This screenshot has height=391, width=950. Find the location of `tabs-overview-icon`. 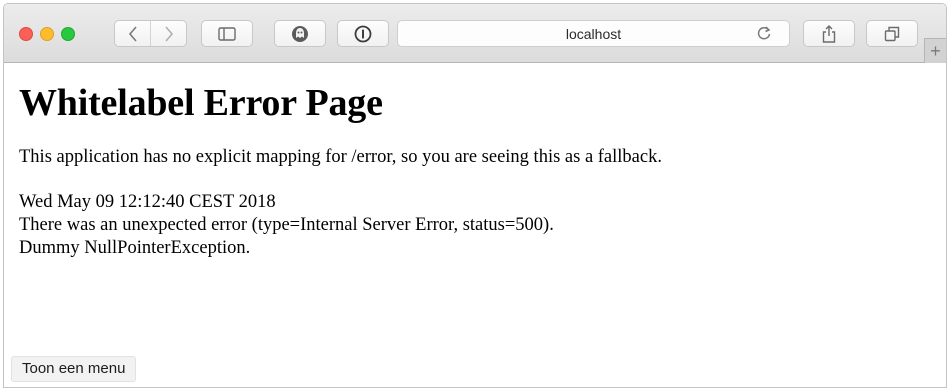

tabs-overview-icon is located at coordinates (892, 34).